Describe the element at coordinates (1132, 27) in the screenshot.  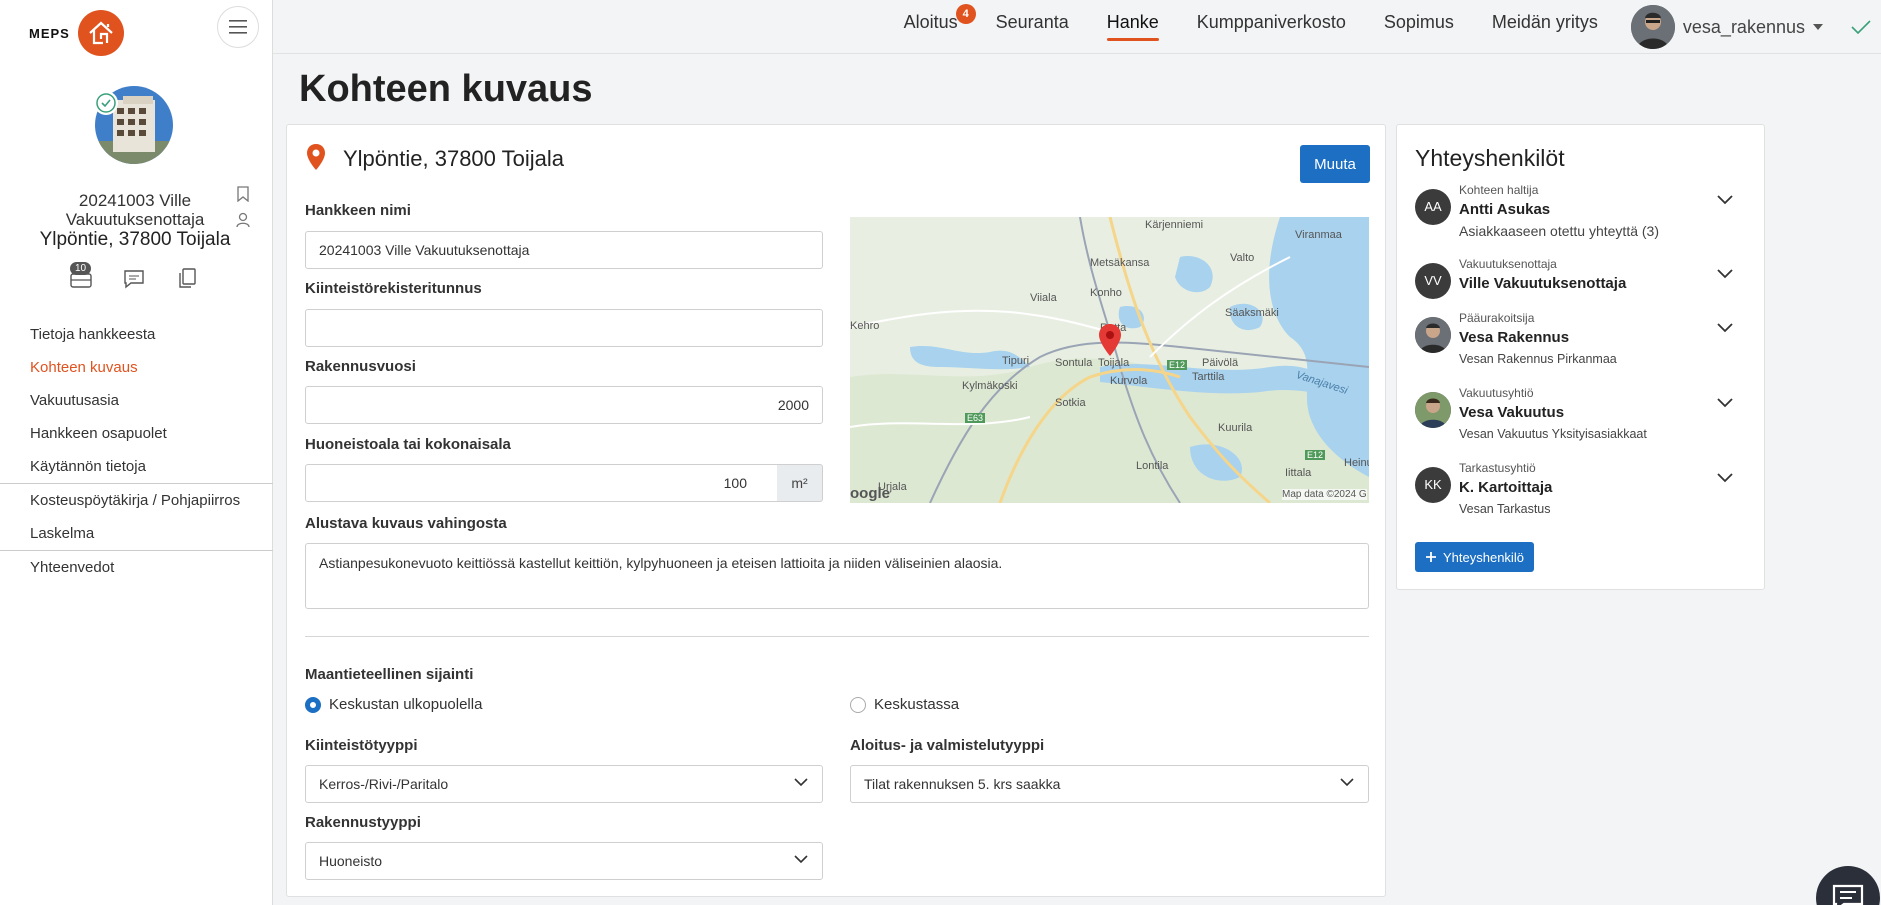
I see `tab-hanke: Hanke` at that location.